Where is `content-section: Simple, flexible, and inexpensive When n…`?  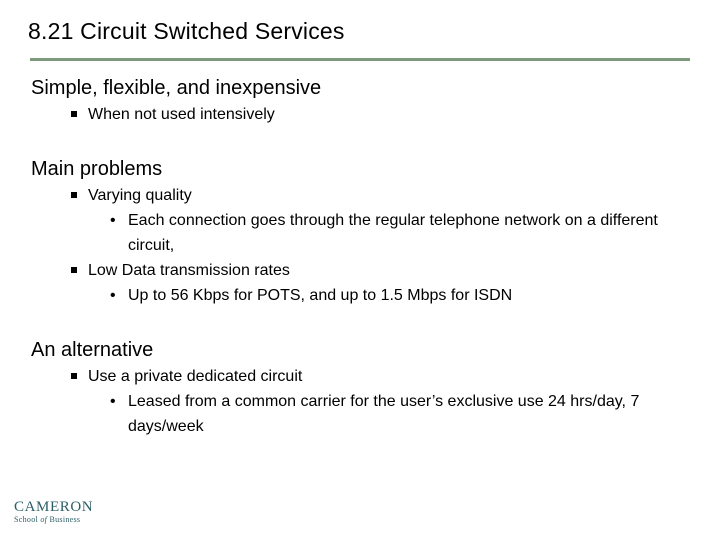
content-section: Simple, flexible, and inexpensive When n… is located at coordinates (360, 100).